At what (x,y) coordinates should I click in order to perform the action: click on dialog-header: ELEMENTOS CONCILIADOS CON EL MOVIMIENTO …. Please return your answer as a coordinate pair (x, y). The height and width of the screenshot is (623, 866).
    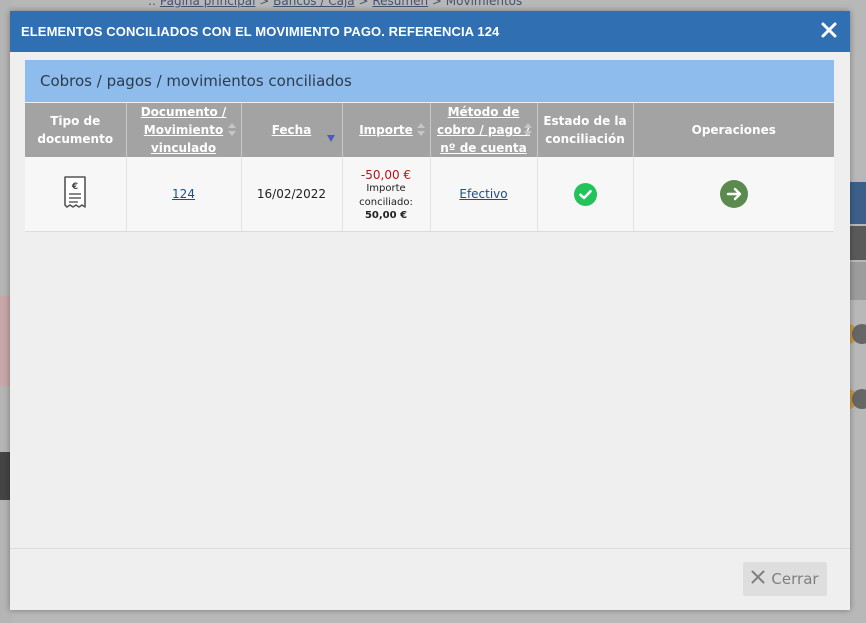
    Looking at the image, I should click on (430, 31).